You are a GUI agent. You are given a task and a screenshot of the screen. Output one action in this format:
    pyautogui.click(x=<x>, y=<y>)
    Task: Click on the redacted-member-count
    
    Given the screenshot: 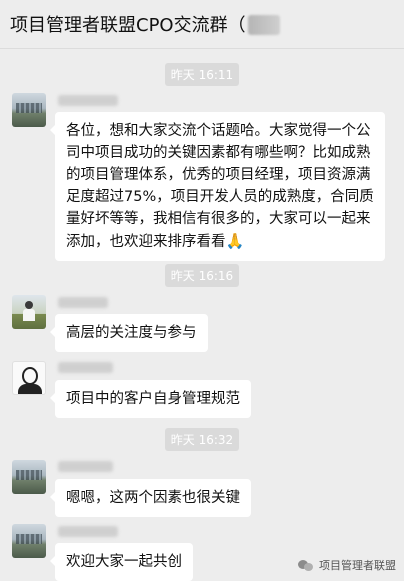 What is the action you would take?
    pyautogui.click(x=263, y=25)
    